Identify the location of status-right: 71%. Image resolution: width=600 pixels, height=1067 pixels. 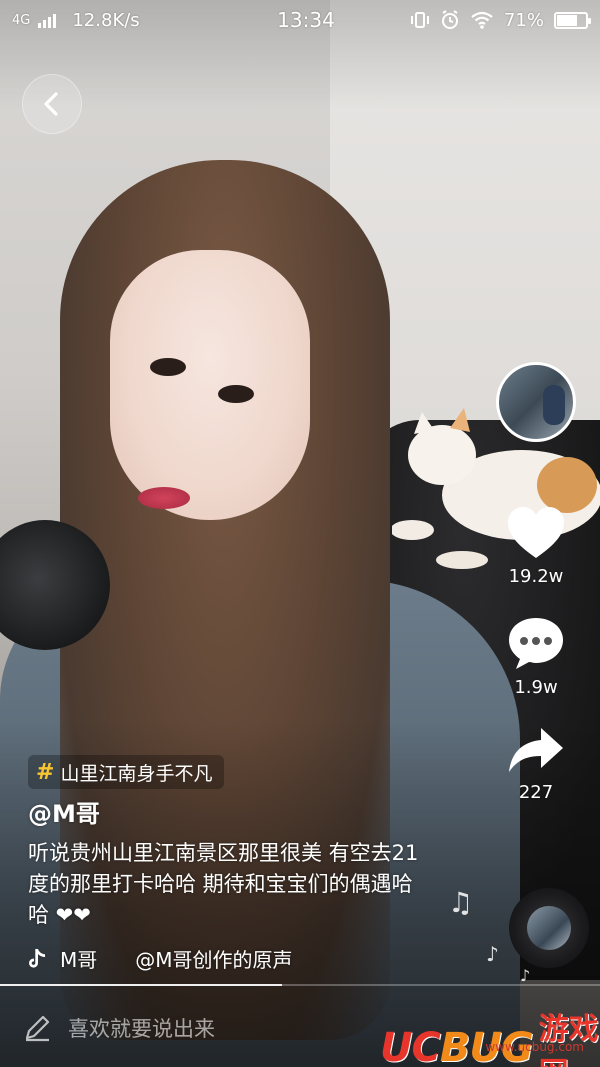
(500, 20).